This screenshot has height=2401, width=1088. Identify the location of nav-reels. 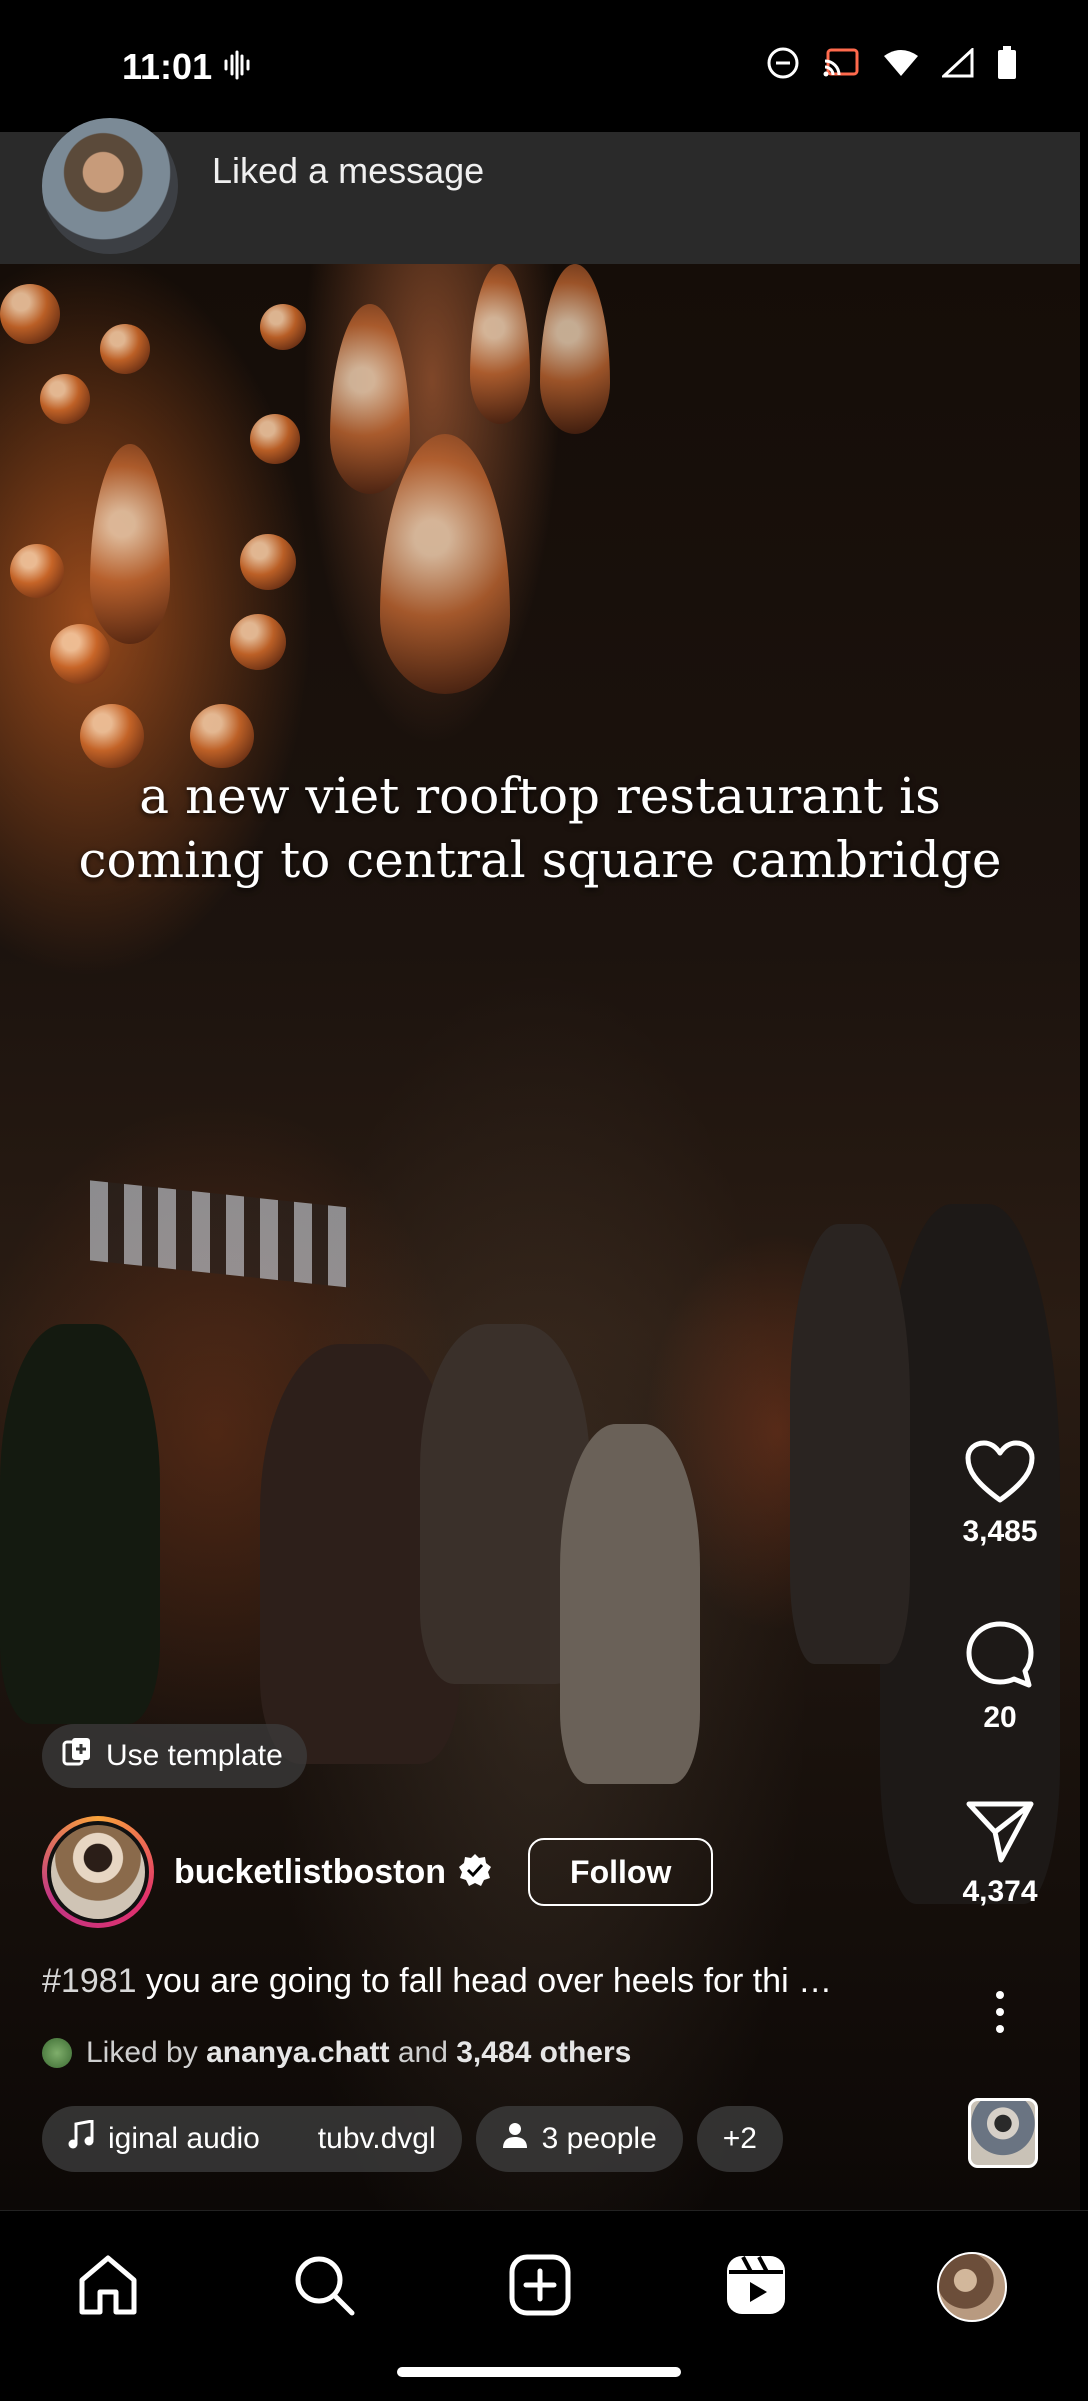
(756, 2287).